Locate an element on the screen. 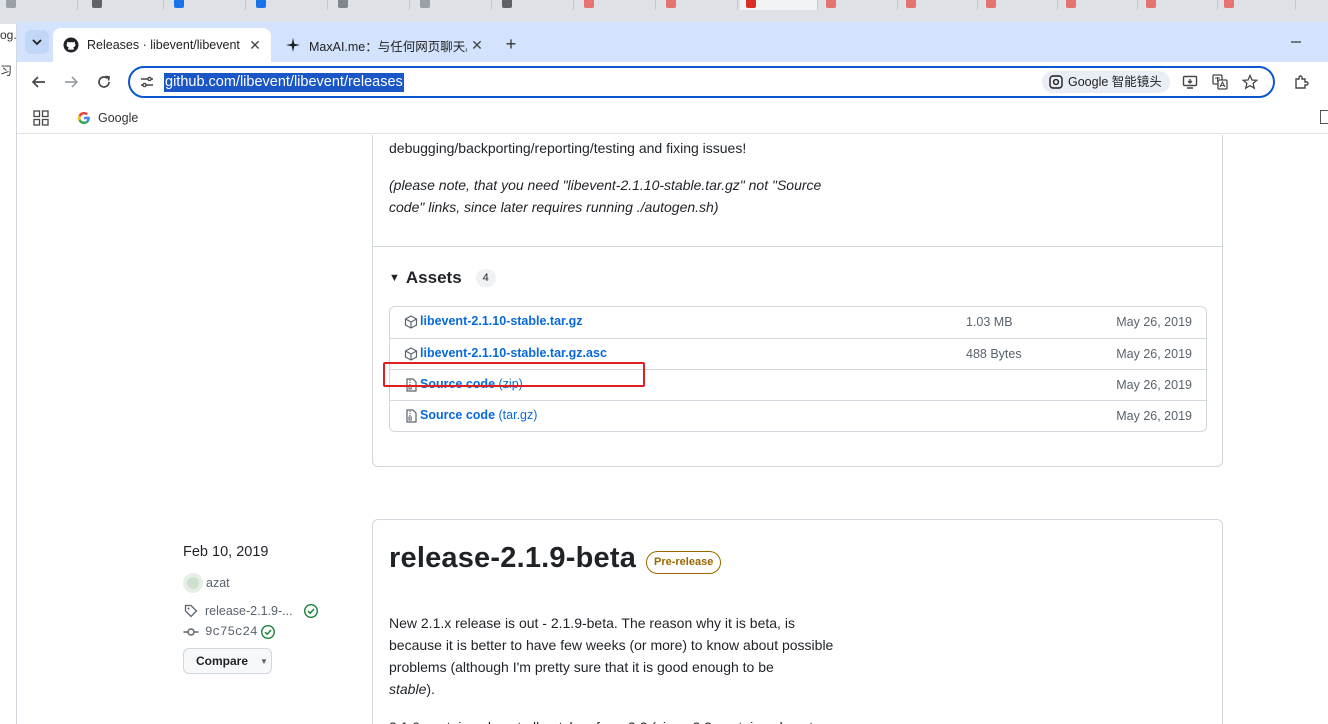 This screenshot has width=1328, height=724. github-icon is located at coordinates (71, 45).